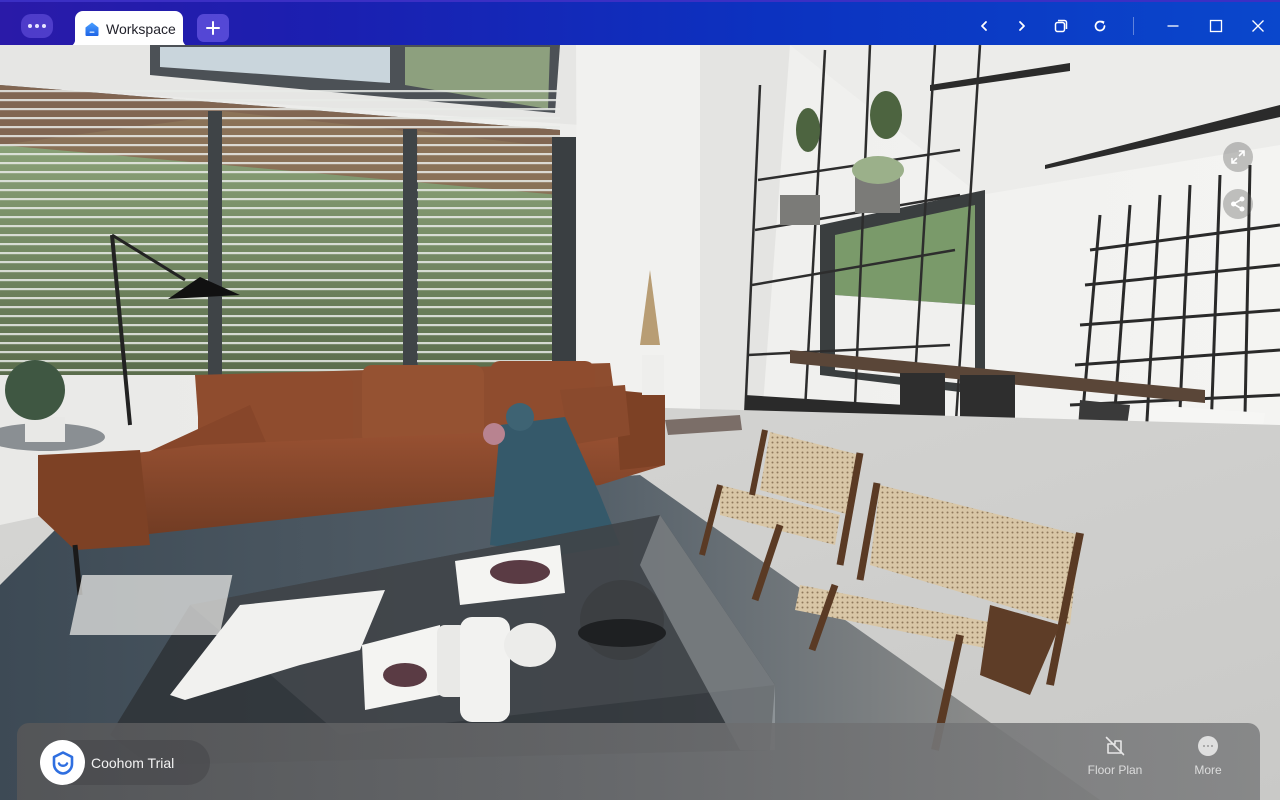 The image size is (1280, 800). I want to click on chevron-left-icon, so click(984, 26).